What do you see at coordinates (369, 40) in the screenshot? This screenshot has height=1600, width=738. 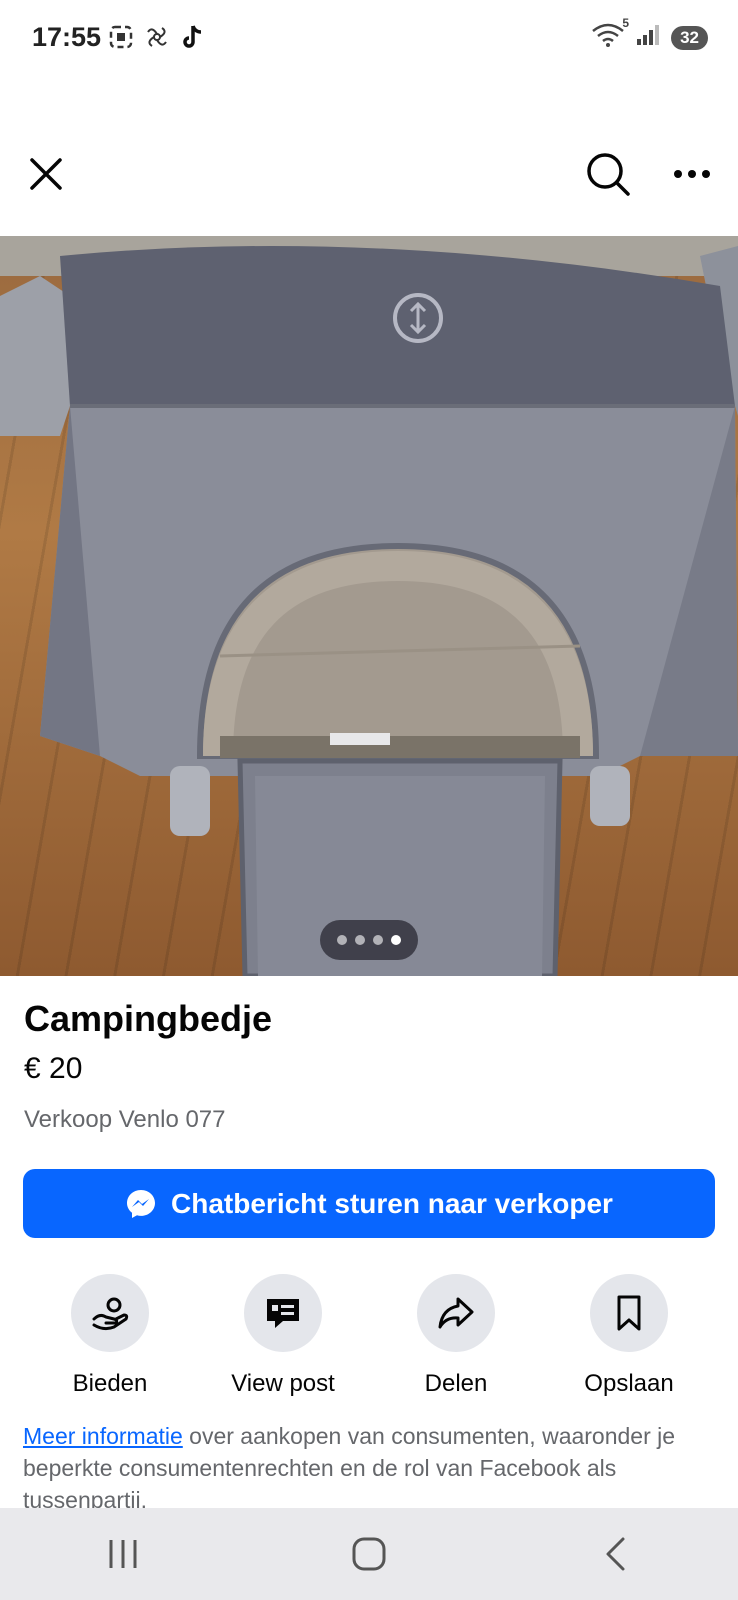 I see `status-bar: 17:55 5 32` at bounding box center [369, 40].